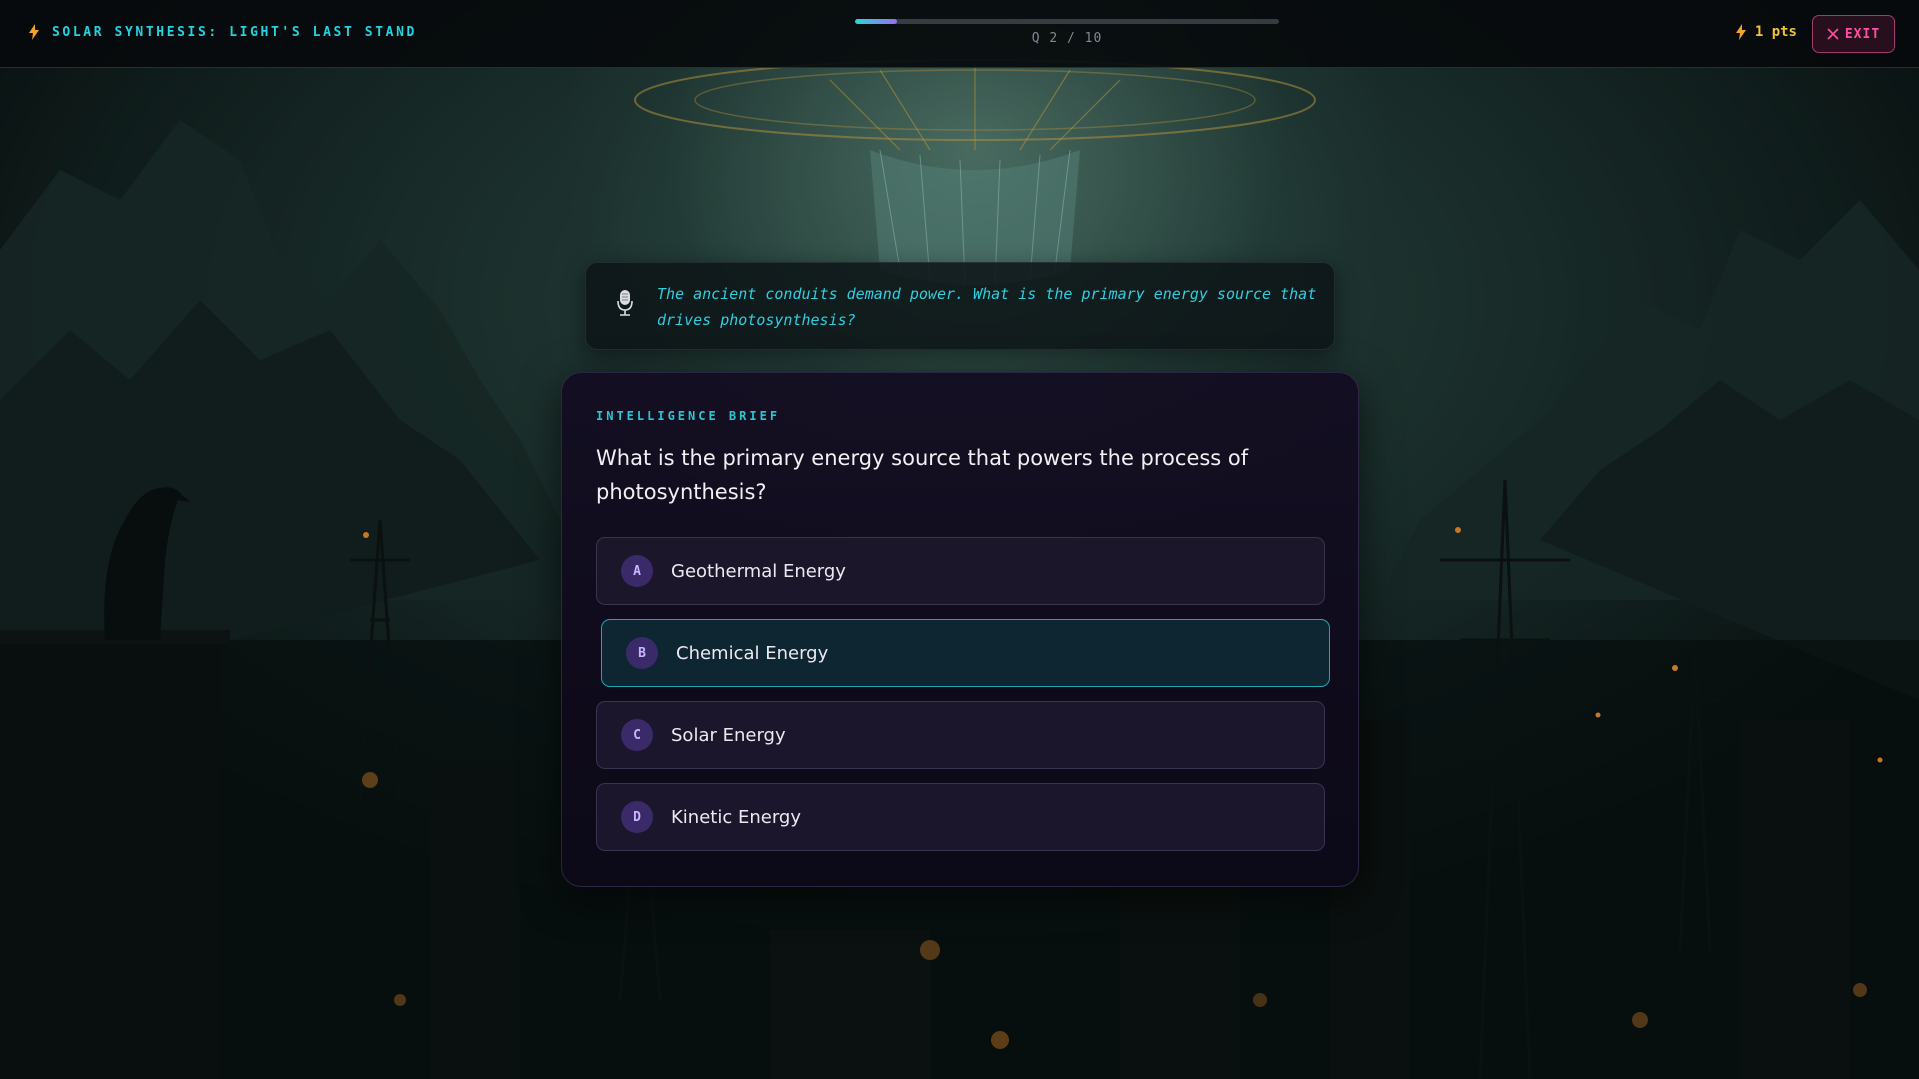 Image resolution: width=1919 pixels, height=1079 pixels. Describe the element at coordinates (1833, 34) in the screenshot. I see `close-x-icon` at that location.